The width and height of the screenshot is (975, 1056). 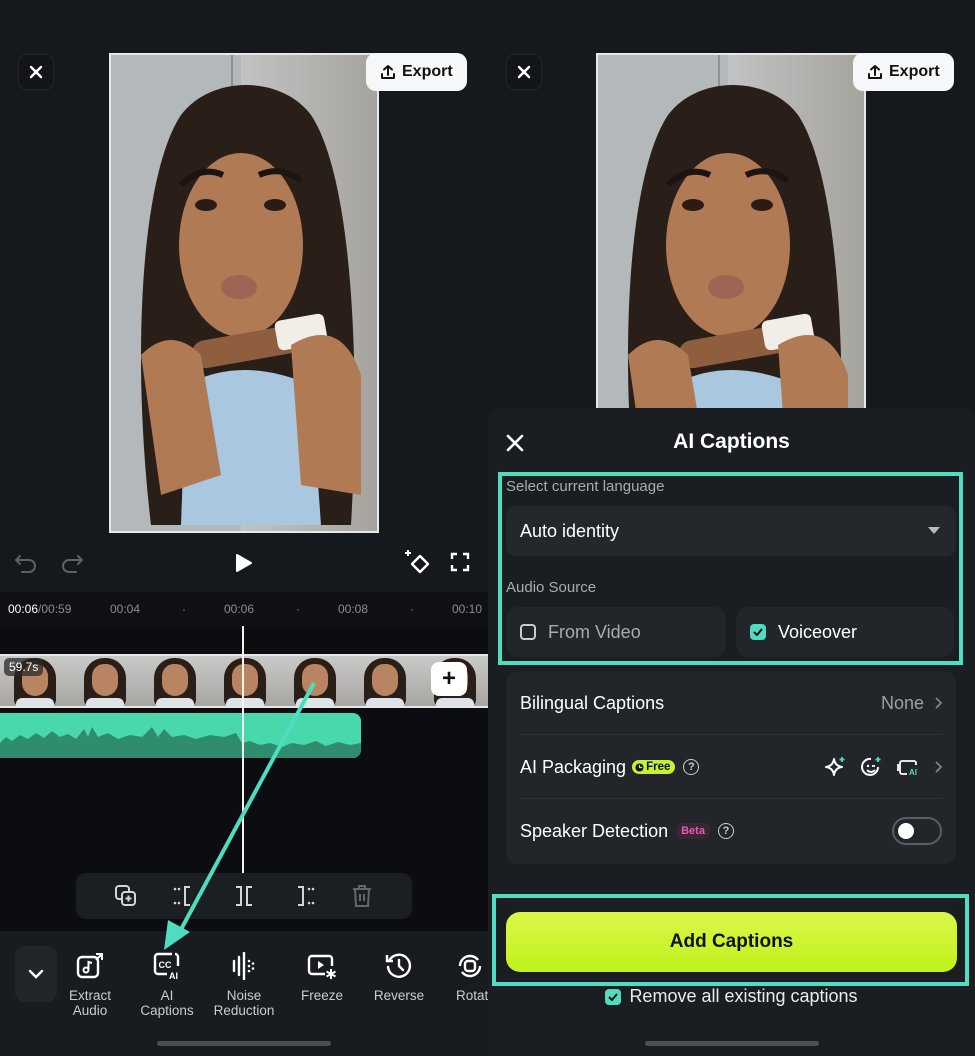 I want to click on bilingual-captions-row: Bilingual Captions None, so click(x=731, y=703).